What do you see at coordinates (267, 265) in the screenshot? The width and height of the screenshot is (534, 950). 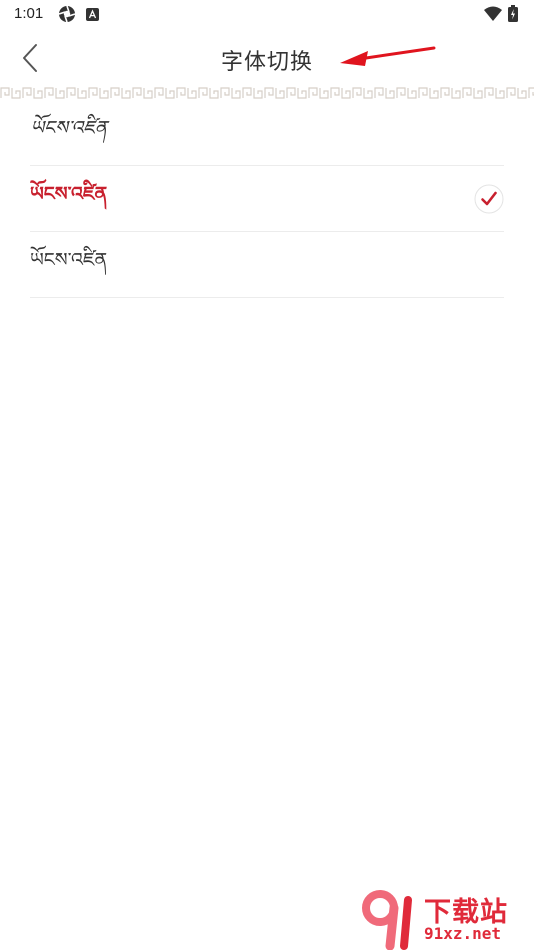 I see `font-option-3: ཡོངས་འཛིན` at bounding box center [267, 265].